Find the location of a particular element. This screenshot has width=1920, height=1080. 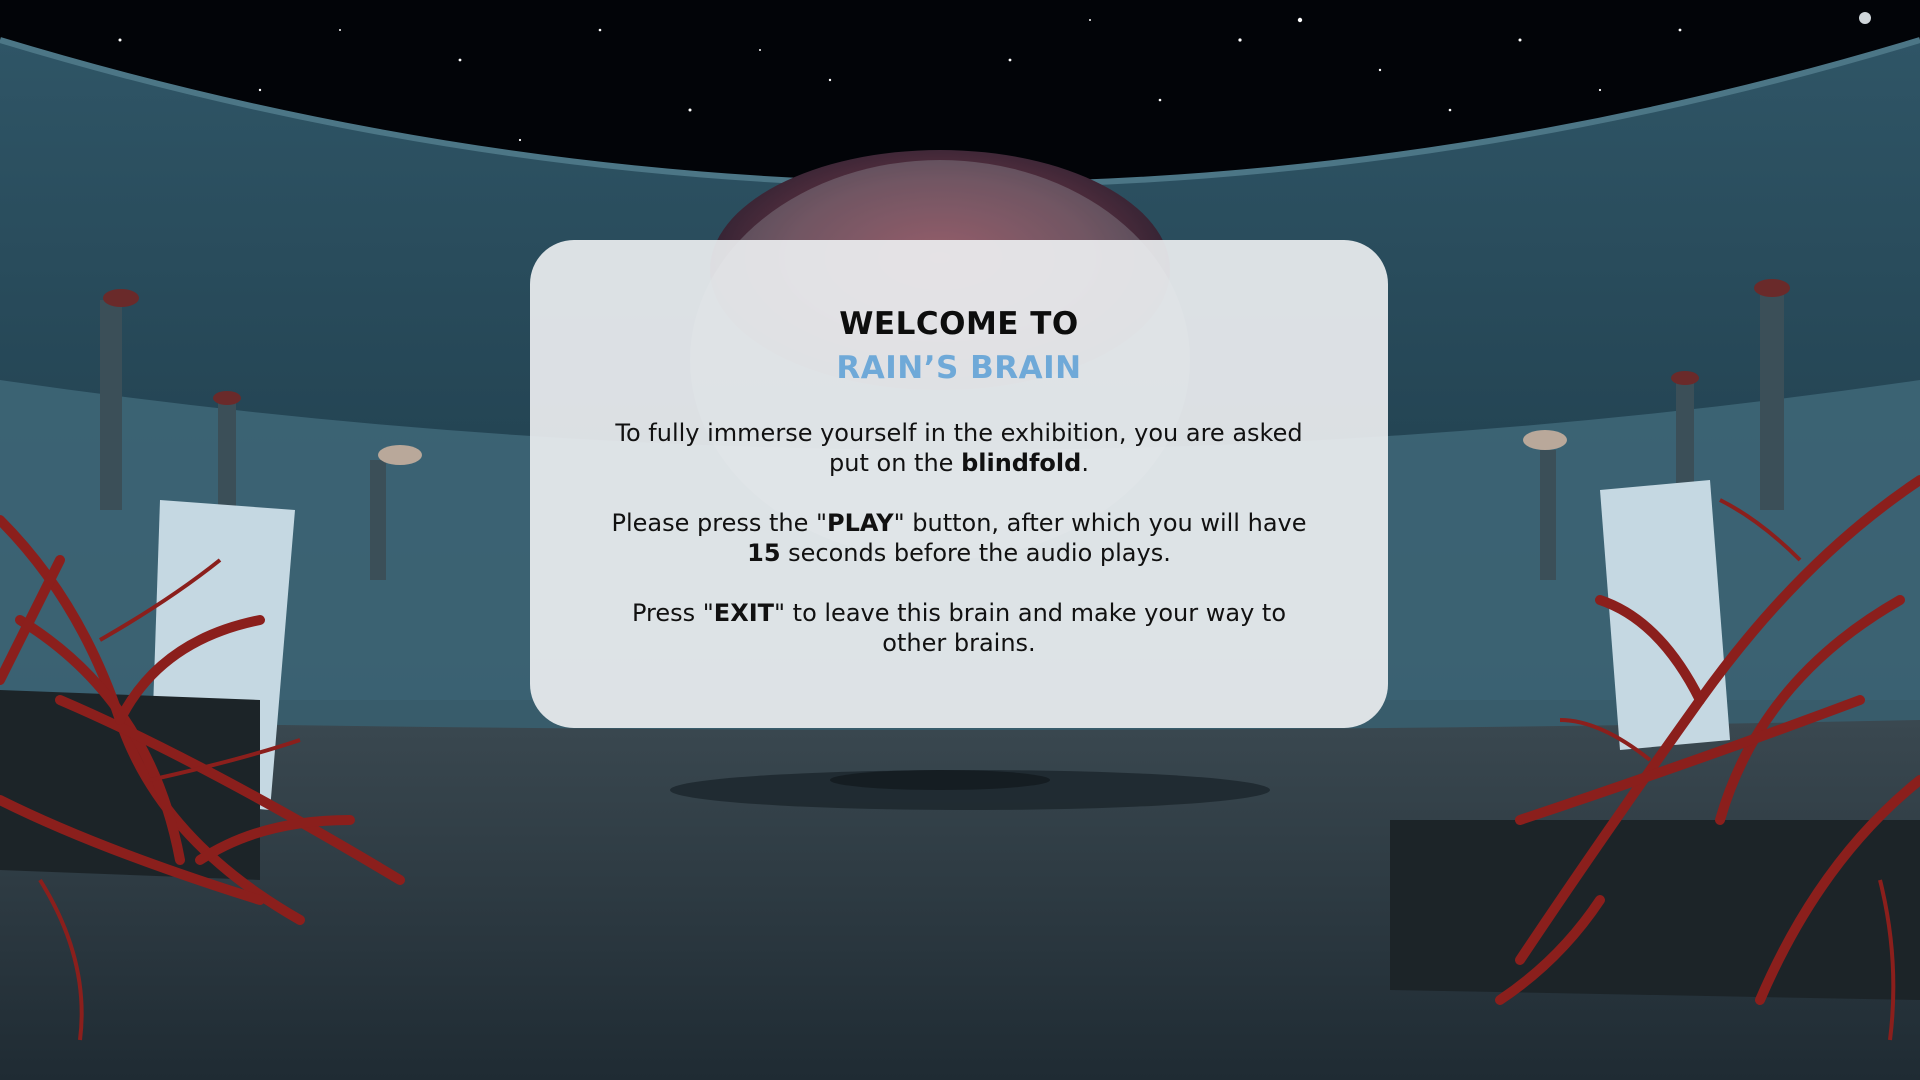

exit-text-a: Press " is located at coordinates (672, 613).